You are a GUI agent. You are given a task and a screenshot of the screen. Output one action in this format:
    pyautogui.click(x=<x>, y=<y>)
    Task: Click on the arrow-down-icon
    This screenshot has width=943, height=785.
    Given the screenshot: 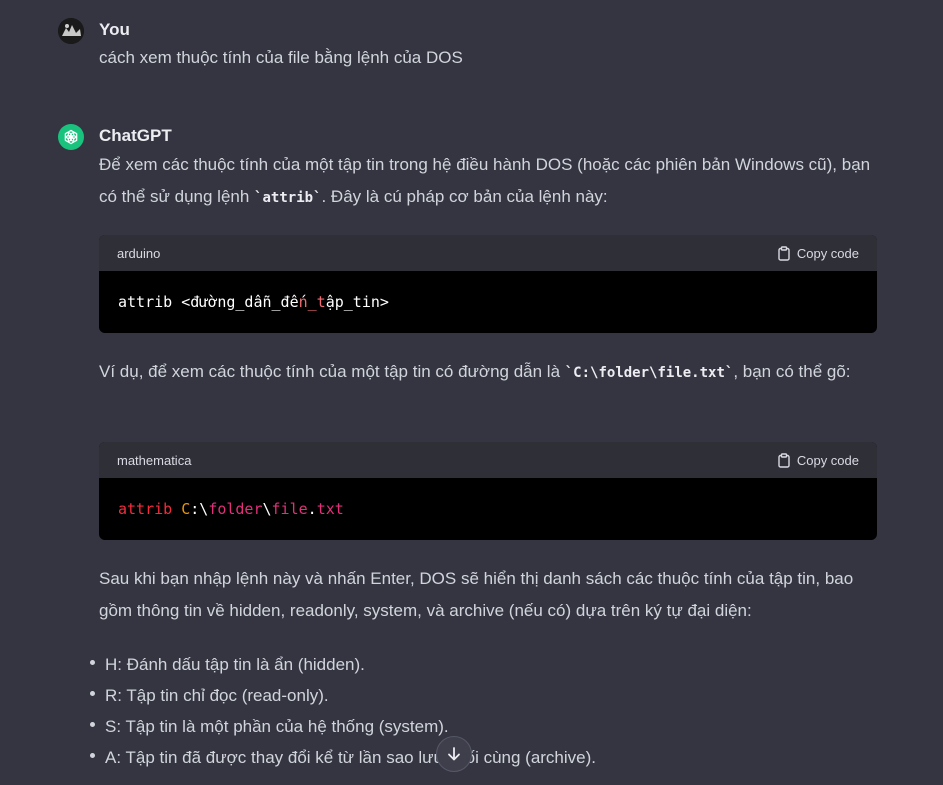 What is the action you would take?
    pyautogui.click(x=454, y=754)
    